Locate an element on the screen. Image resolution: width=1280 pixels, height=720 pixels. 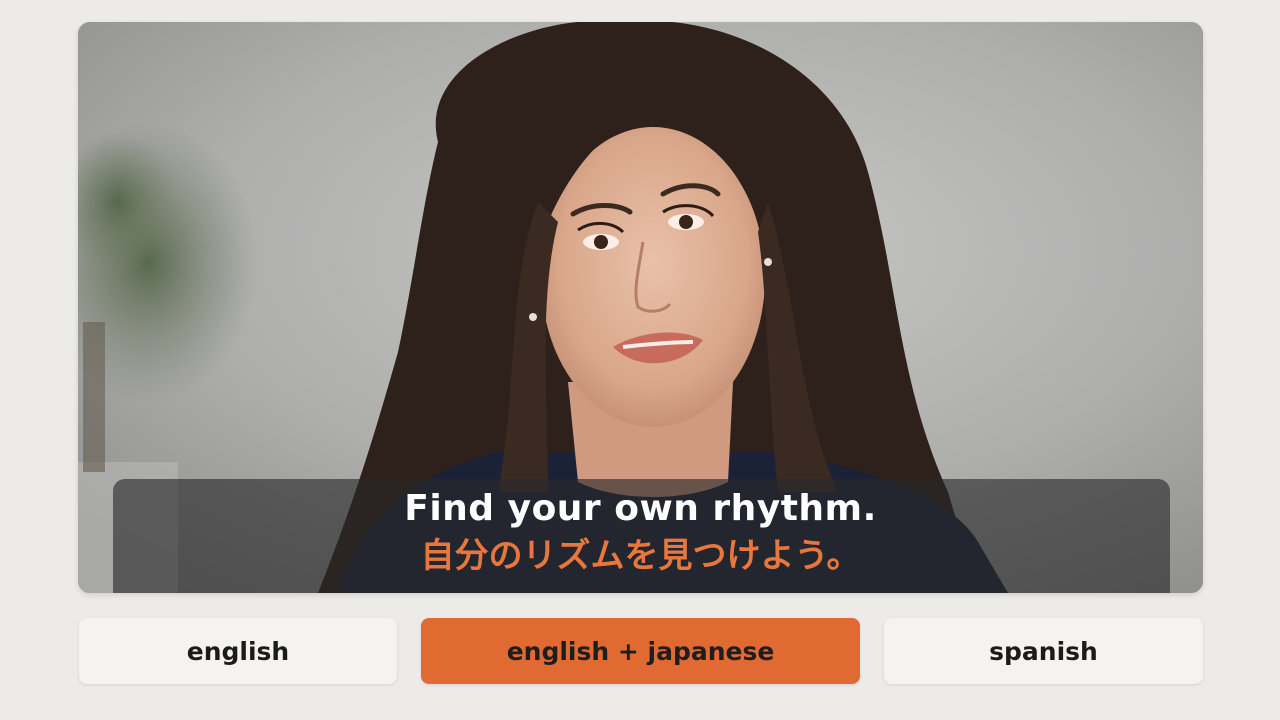
language-option-spanish: spanish is located at coordinates (1043, 651).